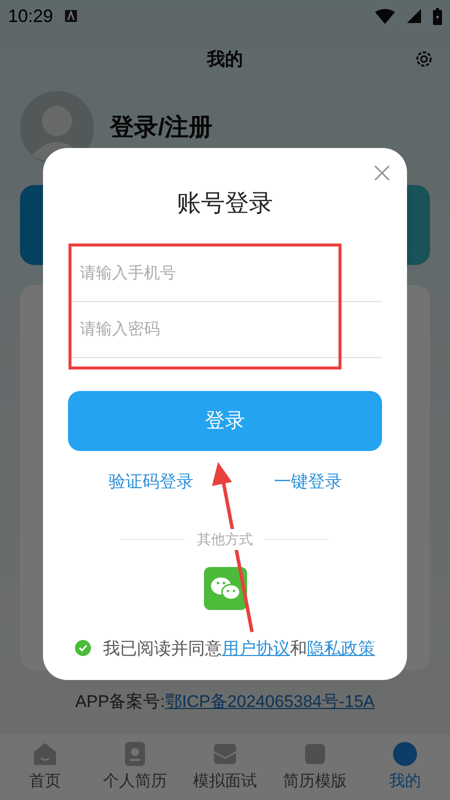 This screenshot has height=800, width=450. I want to click on nav-tab: 个人简历, so click(135, 767).